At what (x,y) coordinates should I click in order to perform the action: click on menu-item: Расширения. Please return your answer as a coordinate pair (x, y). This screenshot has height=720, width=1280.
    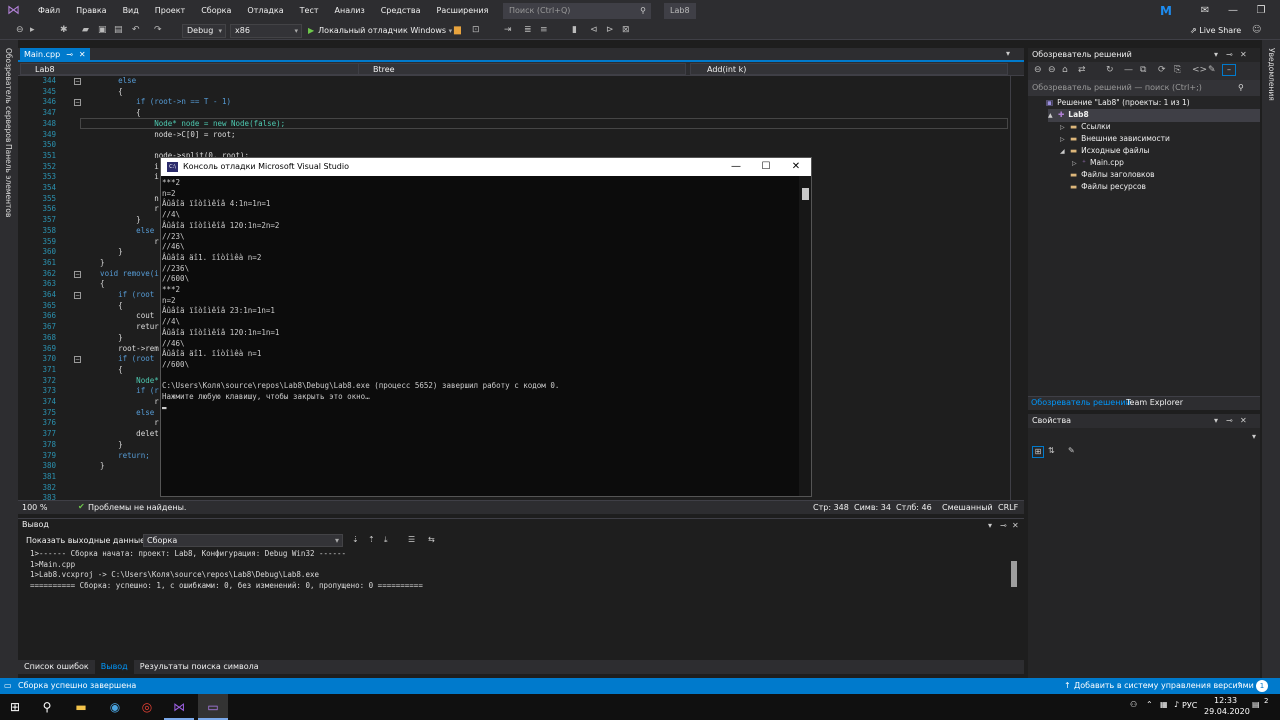
    Looking at the image, I should click on (463, 11).